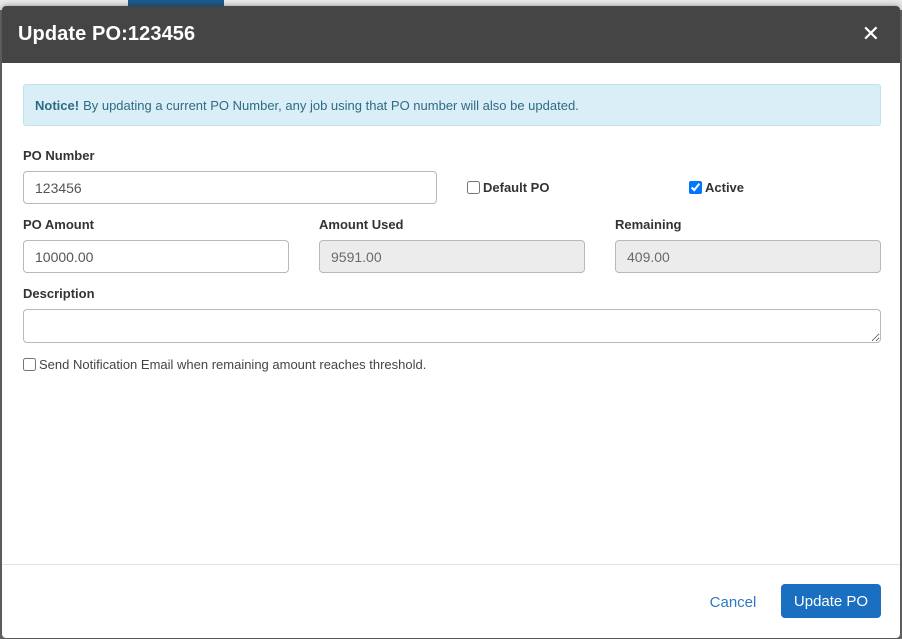 The height and width of the screenshot is (639, 902). What do you see at coordinates (473, 187) in the screenshot?
I see `default-po-check` at bounding box center [473, 187].